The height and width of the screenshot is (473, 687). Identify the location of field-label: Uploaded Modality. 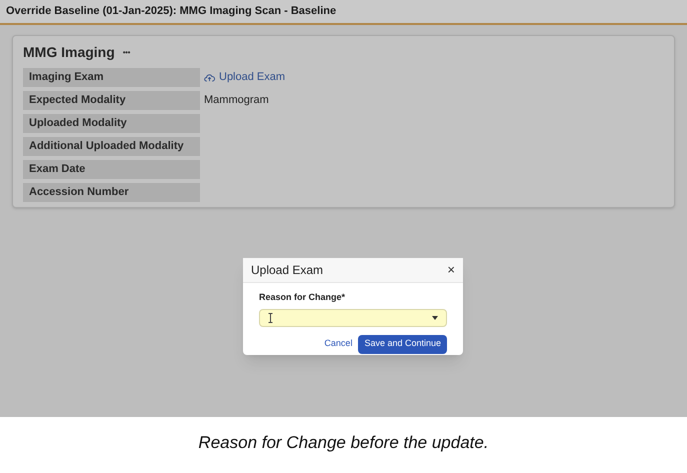
(111, 123).